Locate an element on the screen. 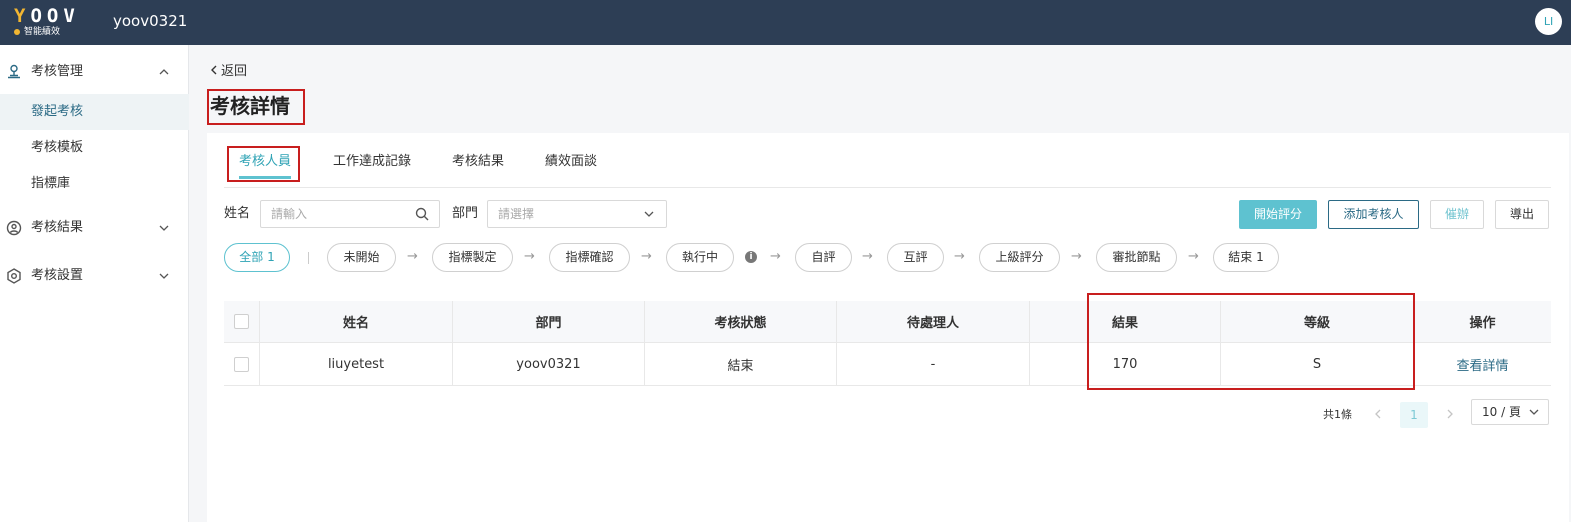 The width and height of the screenshot is (1571, 522). user-stamp-icon is located at coordinates (14, 71).